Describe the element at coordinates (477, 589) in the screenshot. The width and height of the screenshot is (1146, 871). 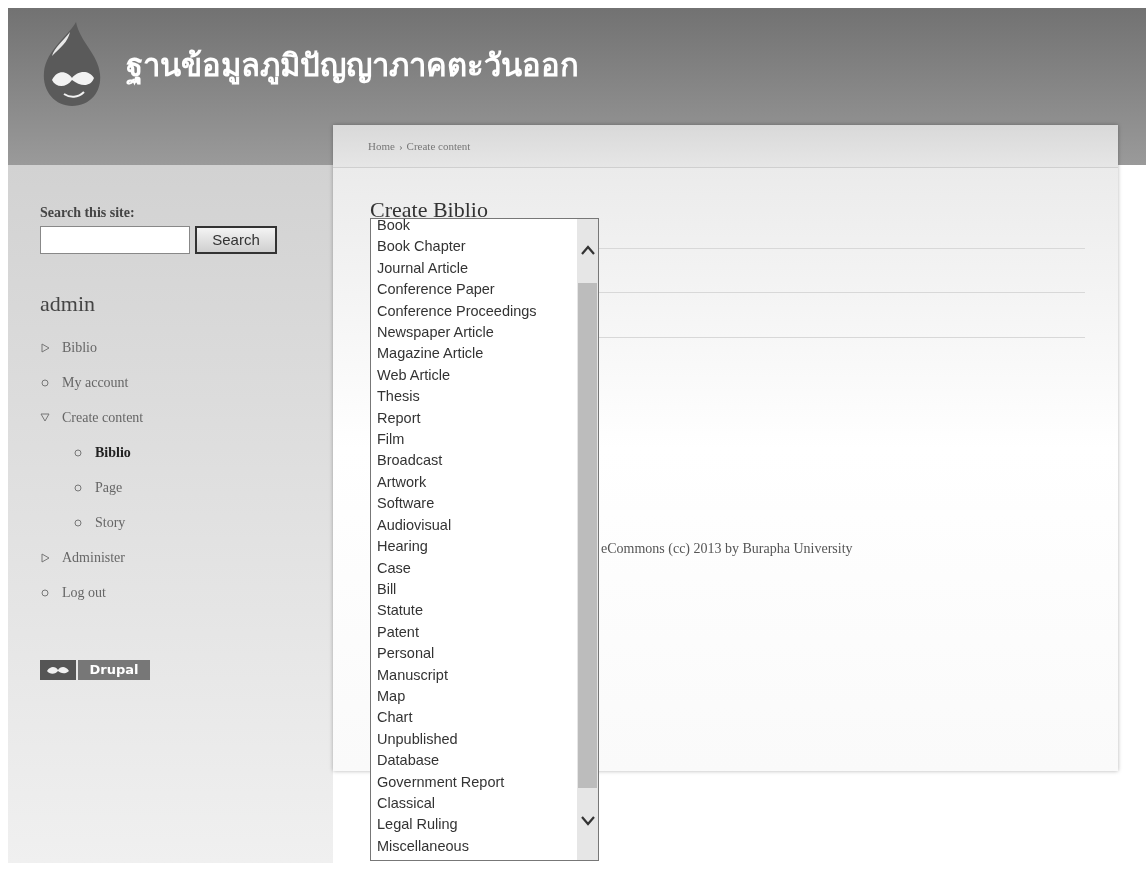
I see `dropdown-option: Bill` at that location.